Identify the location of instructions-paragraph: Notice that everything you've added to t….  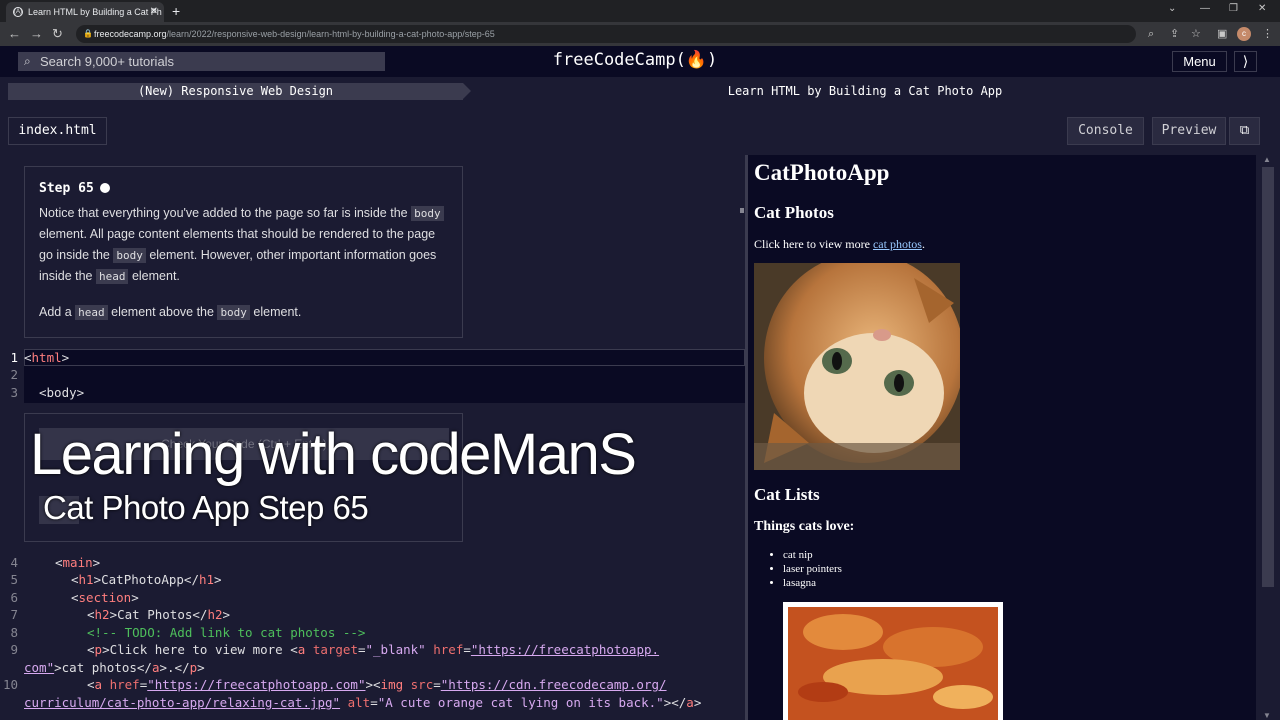
(244, 245).